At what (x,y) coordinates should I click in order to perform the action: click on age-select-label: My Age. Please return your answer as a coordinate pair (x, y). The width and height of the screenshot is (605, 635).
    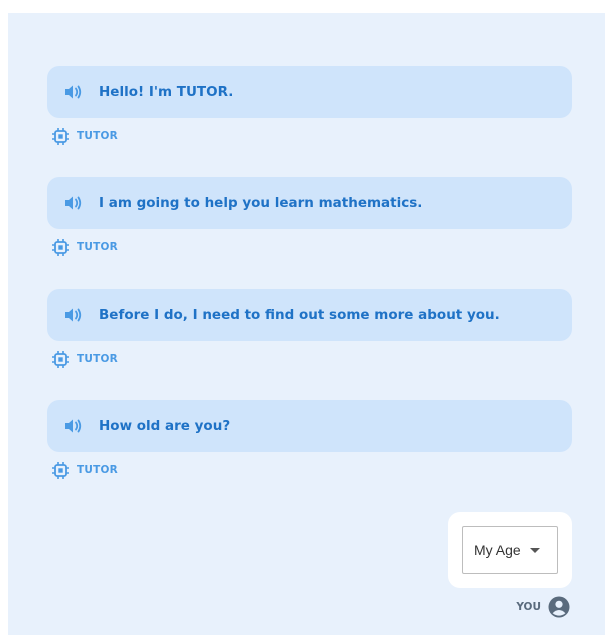
    Looking at the image, I should click on (497, 550).